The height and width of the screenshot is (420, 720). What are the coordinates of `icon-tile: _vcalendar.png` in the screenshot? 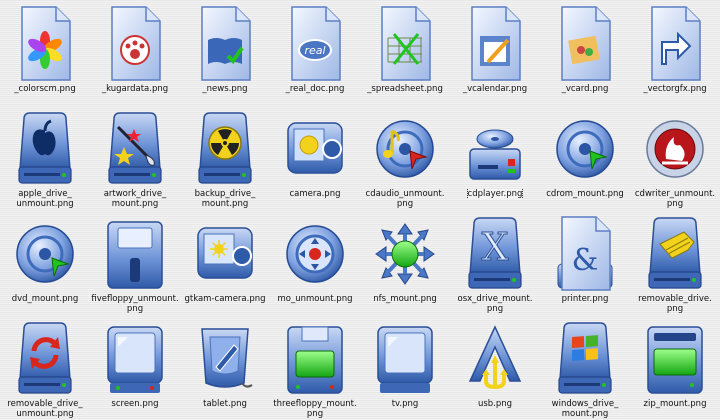 It's located at (495, 52).